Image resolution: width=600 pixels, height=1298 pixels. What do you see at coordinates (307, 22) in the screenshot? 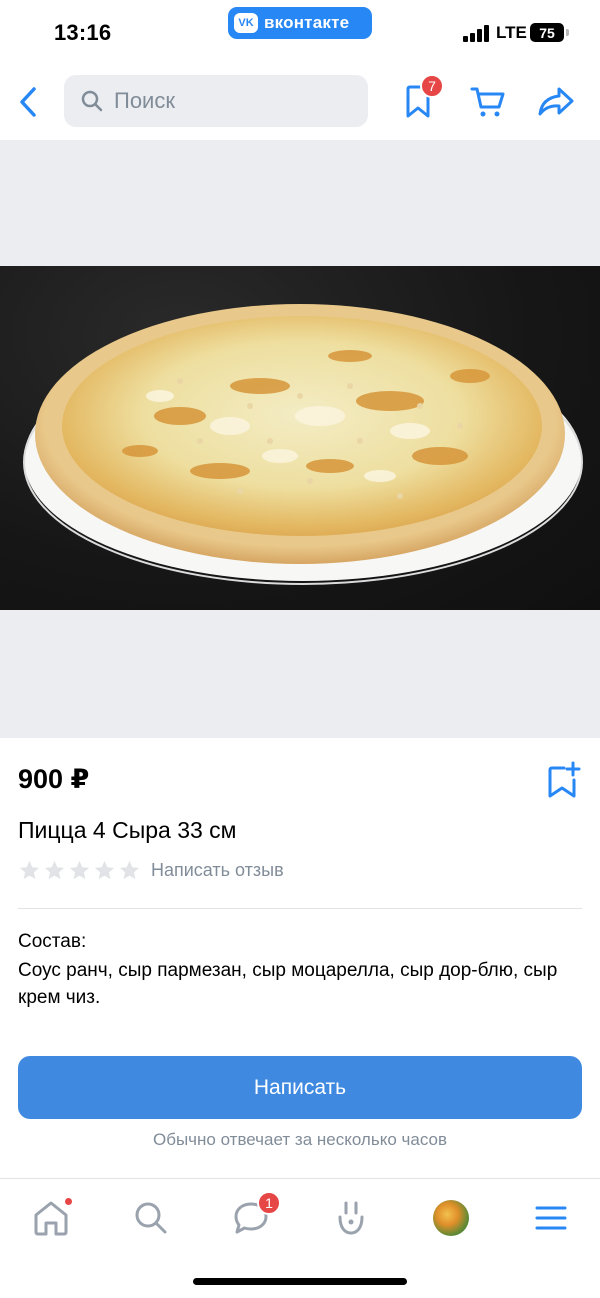
I see `vk-app-name: вконтакте` at bounding box center [307, 22].